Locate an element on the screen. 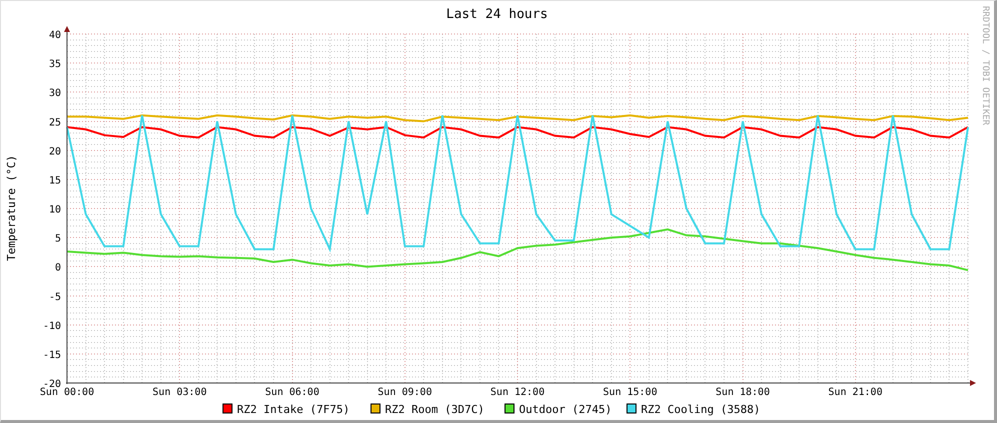 Image resolution: width=997 pixels, height=423 pixels. tick-label: Sun 18:00 is located at coordinates (743, 392).